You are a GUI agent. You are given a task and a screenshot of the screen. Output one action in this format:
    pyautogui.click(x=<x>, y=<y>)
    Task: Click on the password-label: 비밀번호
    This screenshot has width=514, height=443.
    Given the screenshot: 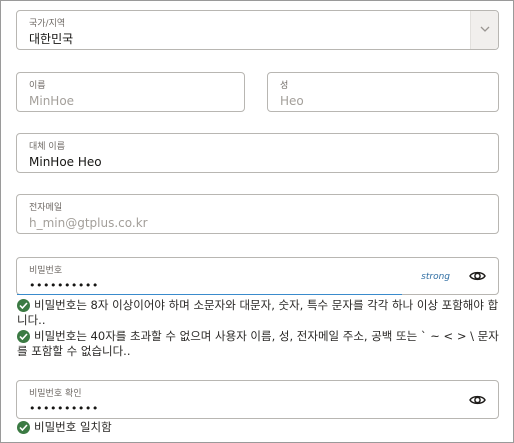 What is the action you would take?
    pyautogui.click(x=46, y=271)
    